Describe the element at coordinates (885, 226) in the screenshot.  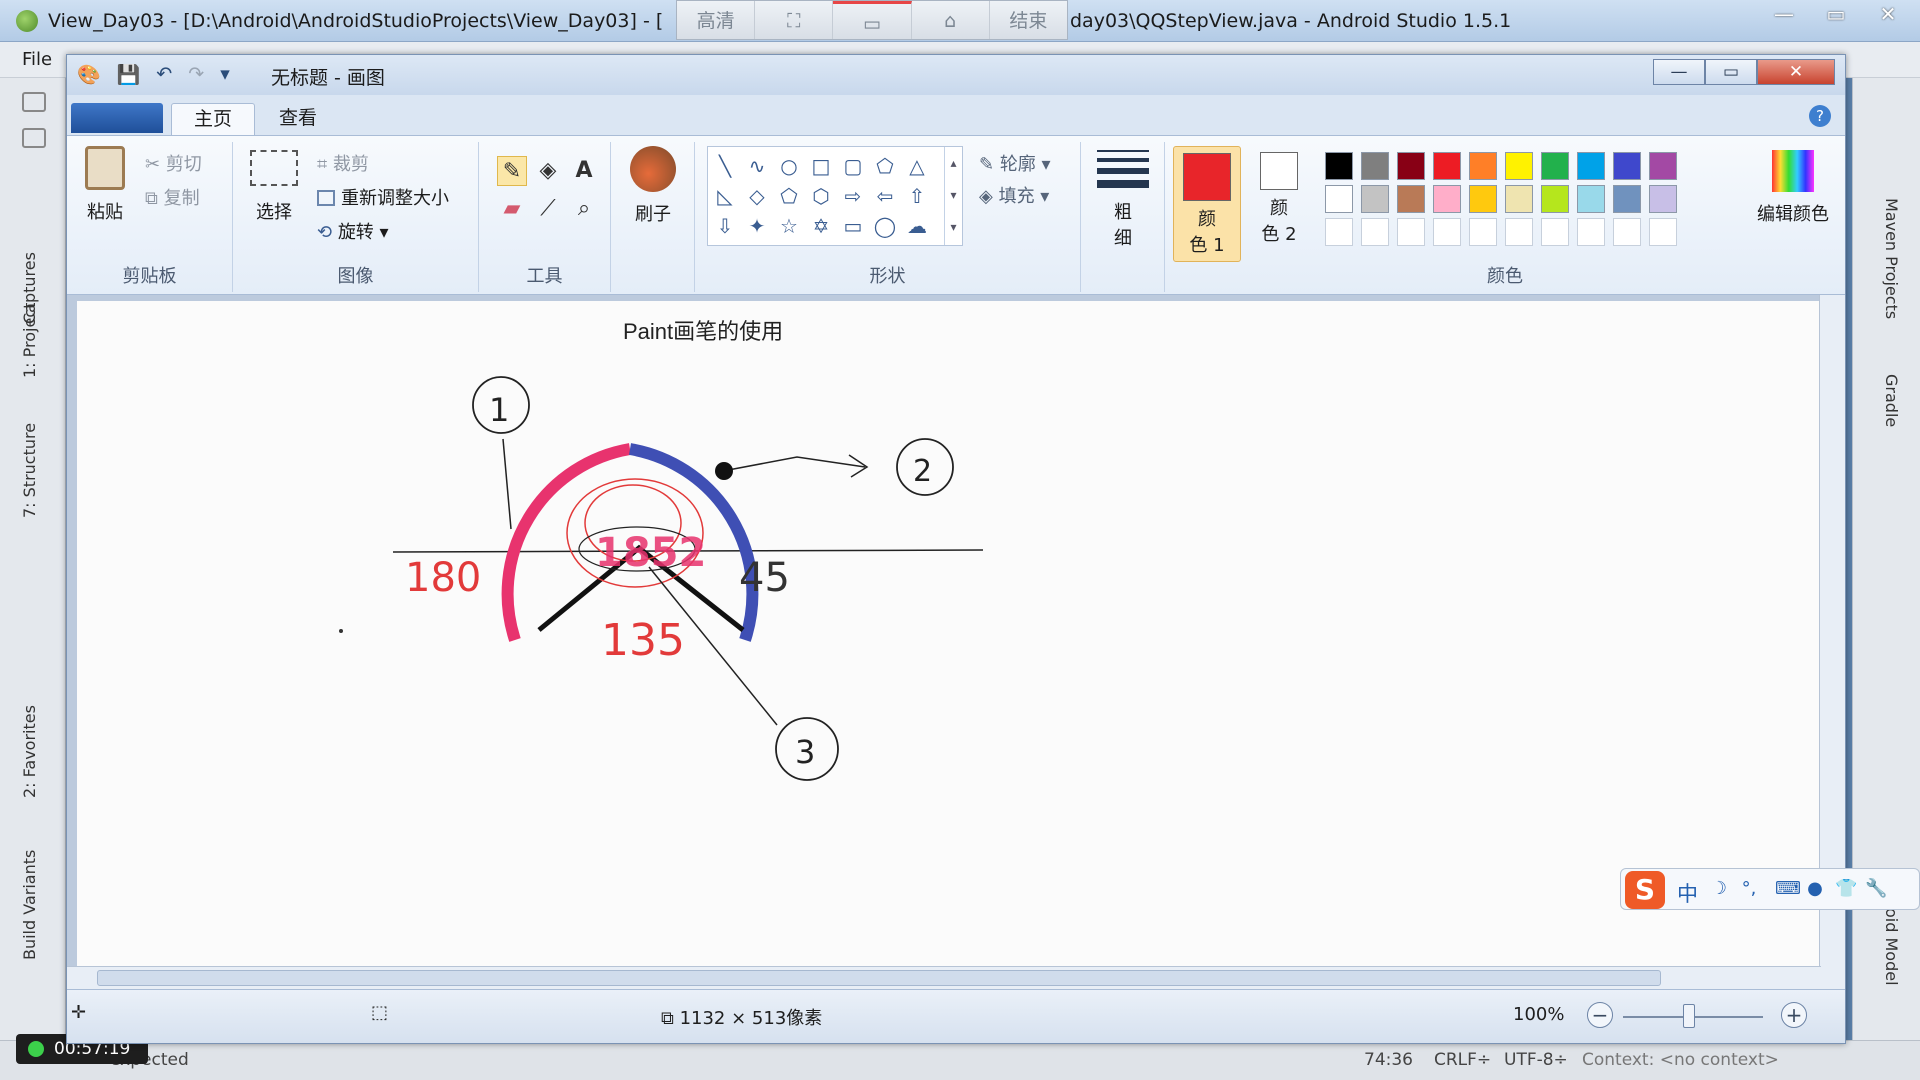
I see `oval-callout-shape-icon: ◯` at that location.